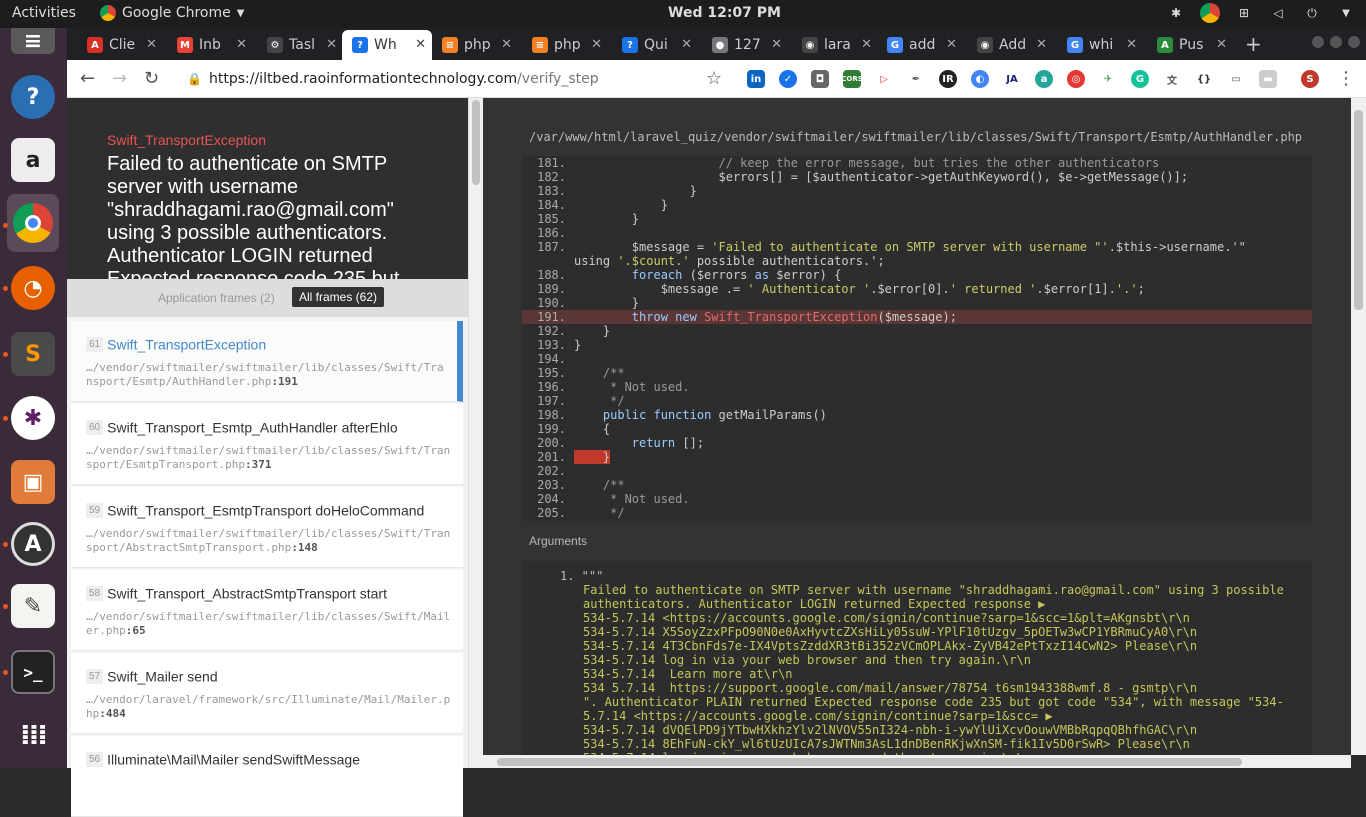 Image resolution: width=1366 pixels, height=817 pixels. Describe the element at coordinates (33, 482) in the screenshot. I see `archive-manager-icon: ▣` at that location.